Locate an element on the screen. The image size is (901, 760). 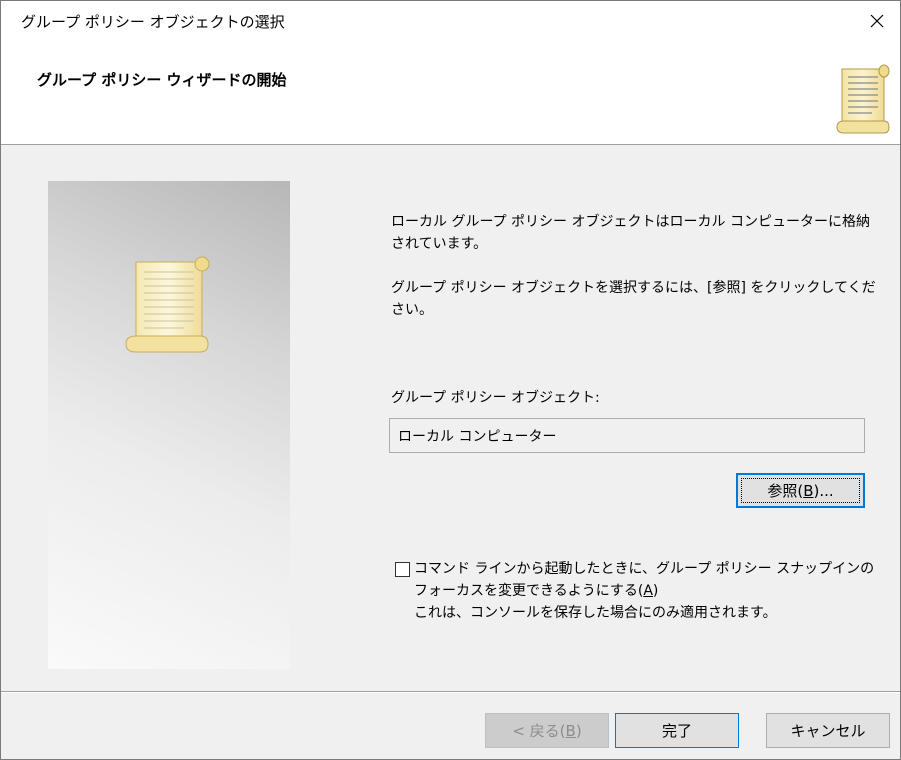
focus-rectangle is located at coordinates (800, 490).